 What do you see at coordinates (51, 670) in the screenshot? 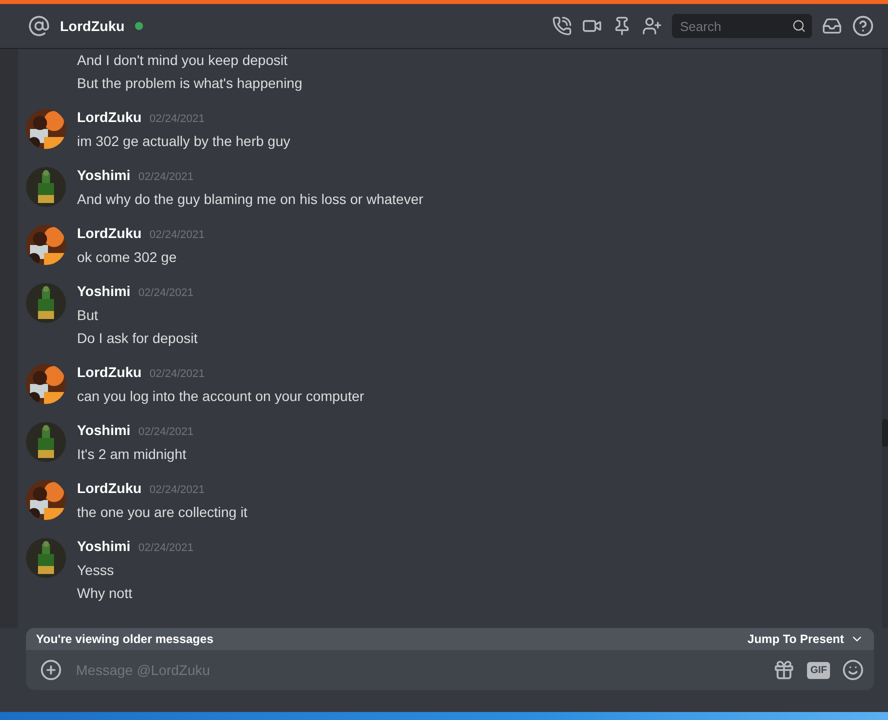
I see `add-icon` at bounding box center [51, 670].